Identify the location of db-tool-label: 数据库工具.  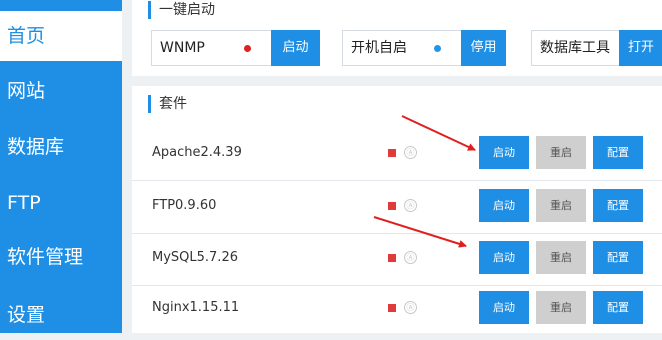
(575, 48).